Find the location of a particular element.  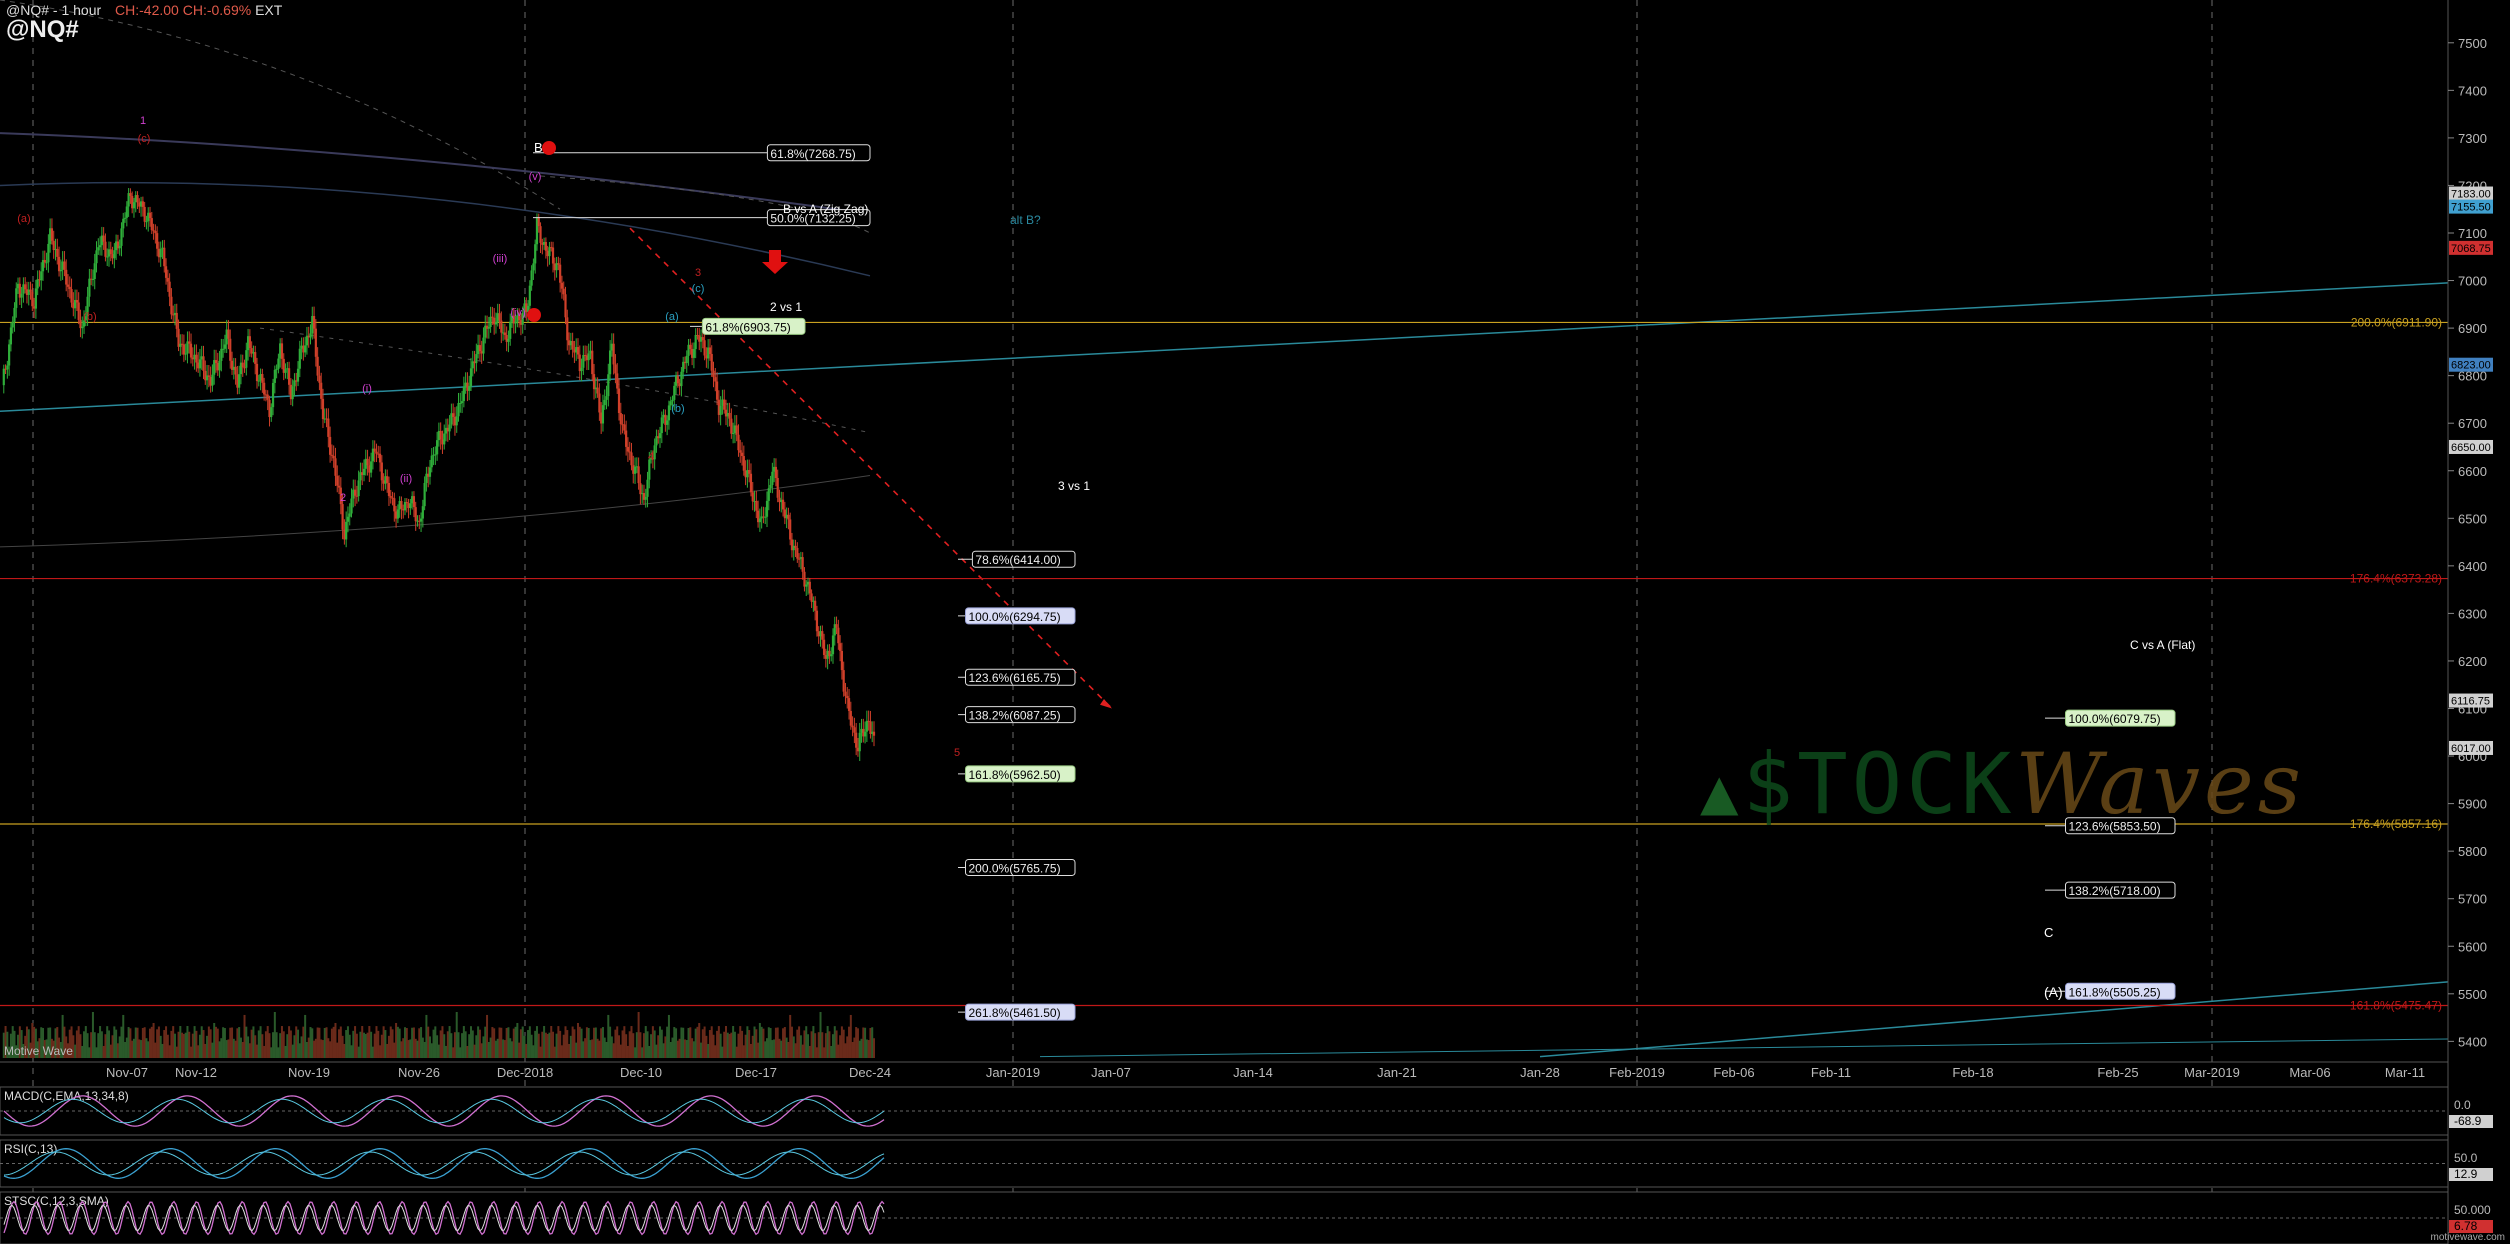

fib-box-label: 161.8%(5962.50) is located at coordinates (1015, 775).